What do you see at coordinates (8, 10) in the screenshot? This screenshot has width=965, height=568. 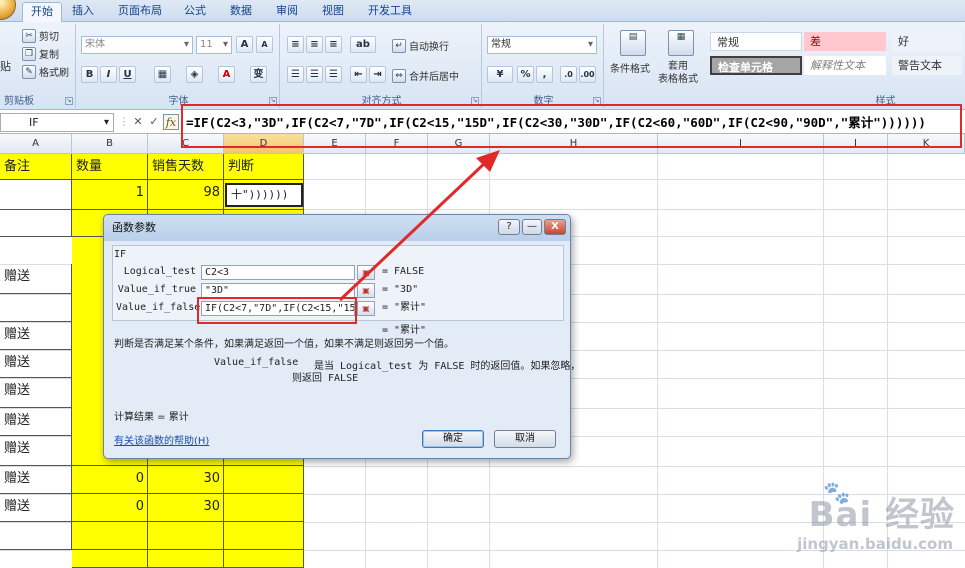 I see `office-button` at bounding box center [8, 10].